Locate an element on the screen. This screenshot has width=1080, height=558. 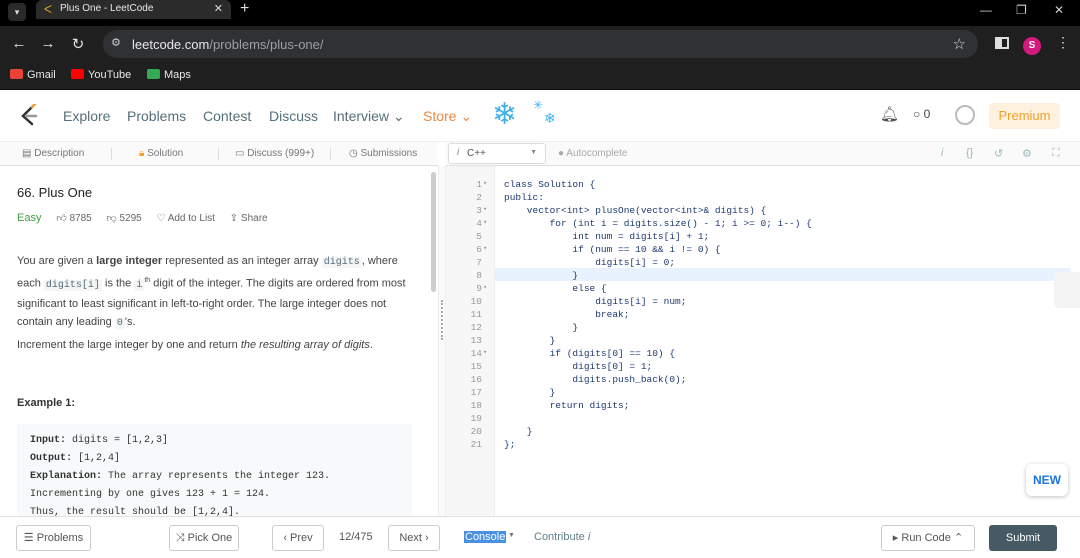
code-line: 2 public: is located at coordinates (763, 197).